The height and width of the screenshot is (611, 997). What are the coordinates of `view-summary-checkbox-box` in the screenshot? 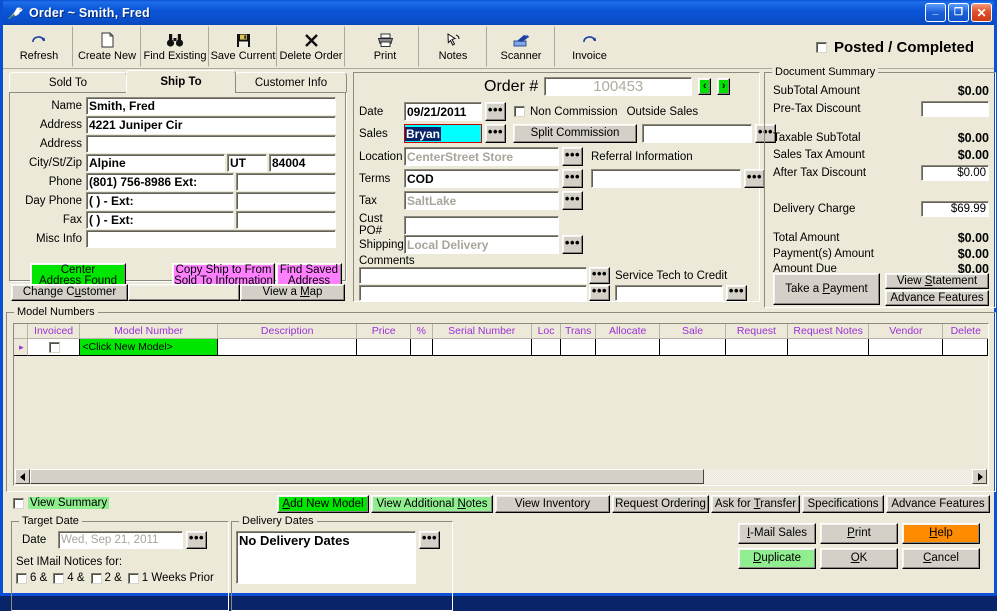 It's located at (18, 503).